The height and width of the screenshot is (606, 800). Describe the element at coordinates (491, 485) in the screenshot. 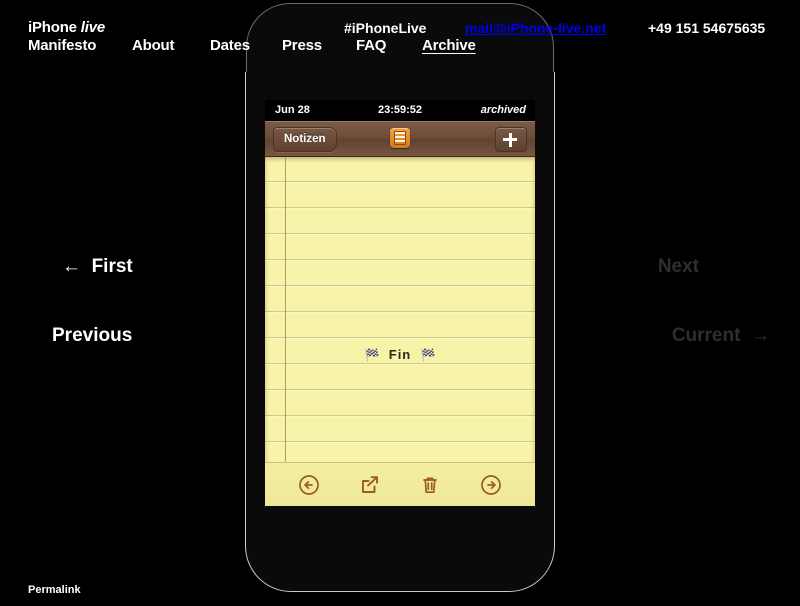

I see `next-note-icon` at that location.